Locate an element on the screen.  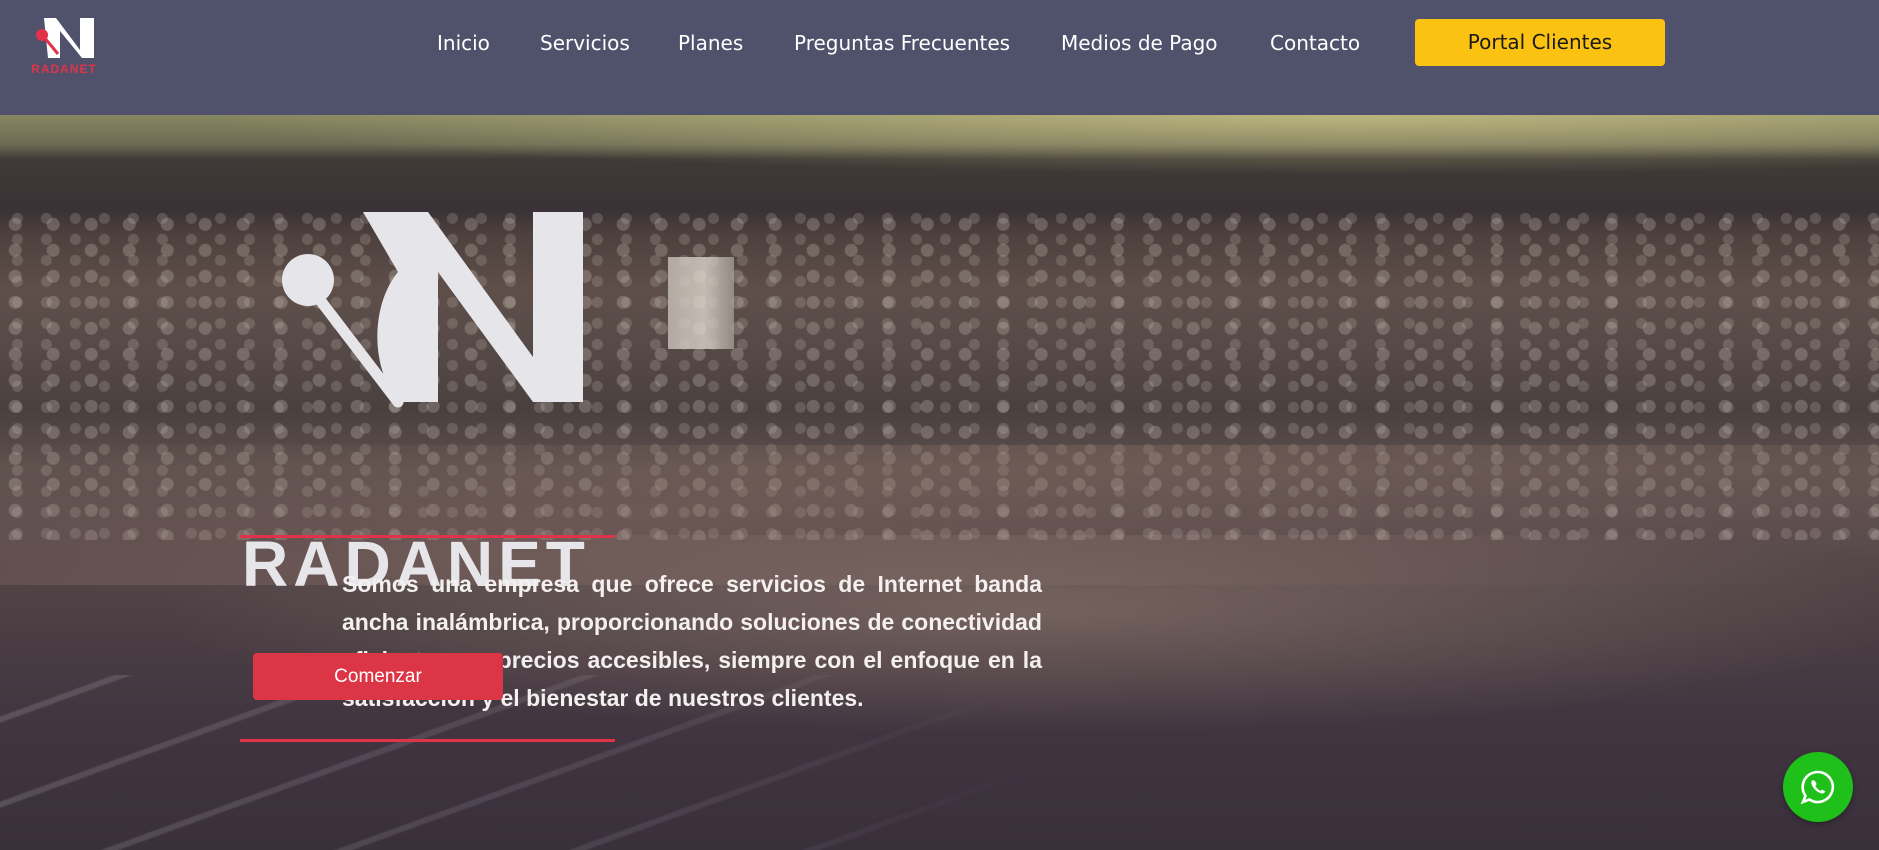
whatsapp-button is located at coordinates (1818, 787).